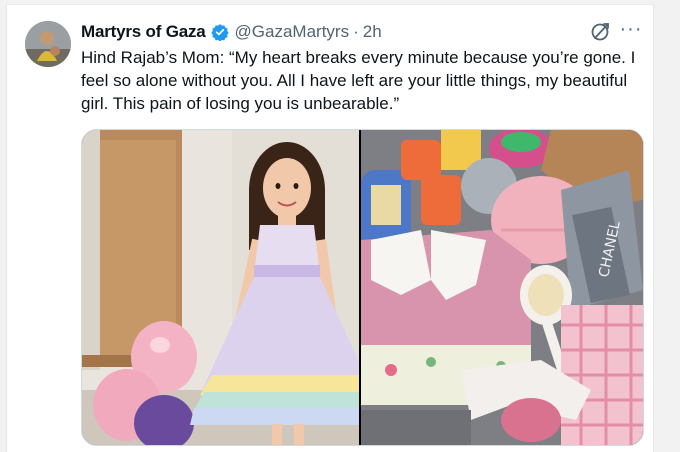  What do you see at coordinates (631, 31) in the screenshot?
I see `more-options-icon: ···` at bounding box center [631, 31].